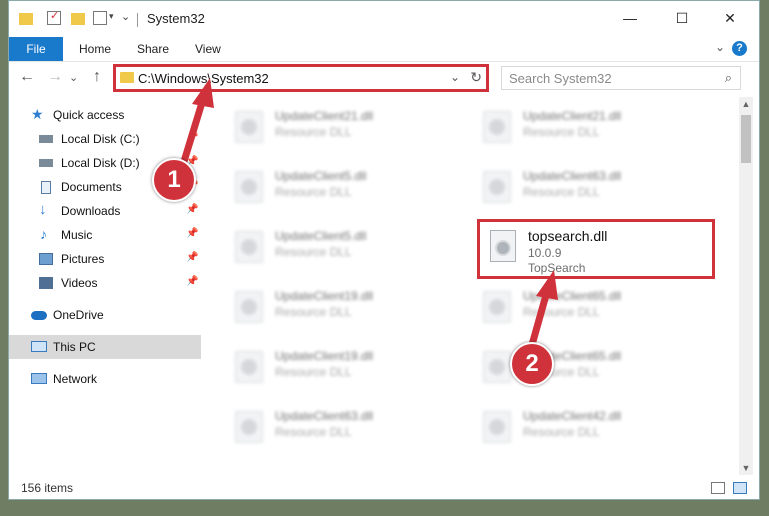 The image size is (769, 516). What do you see at coordinates (532, 364) in the screenshot?
I see `callout-number-2: 2` at bounding box center [532, 364].